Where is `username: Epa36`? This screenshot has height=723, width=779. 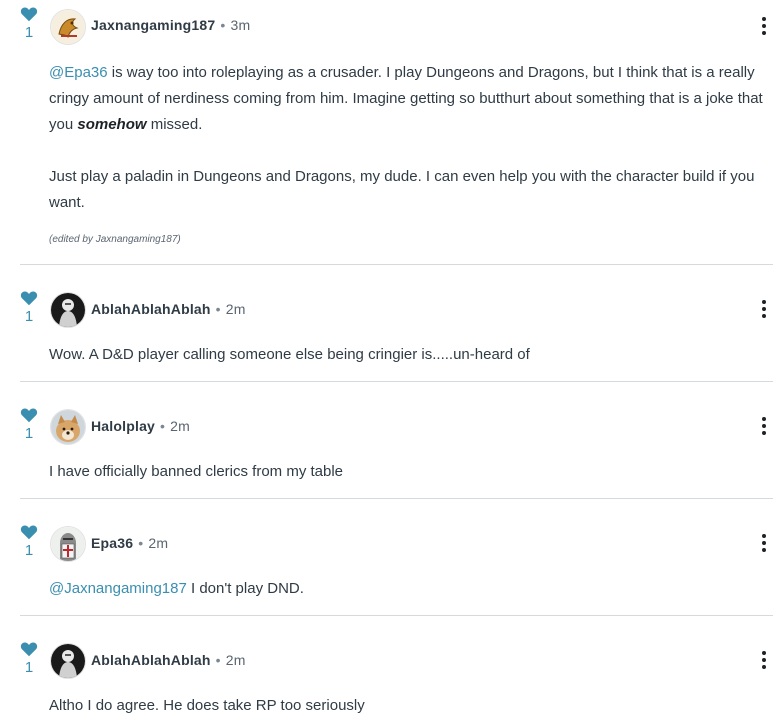 username: Epa36 is located at coordinates (112, 543).